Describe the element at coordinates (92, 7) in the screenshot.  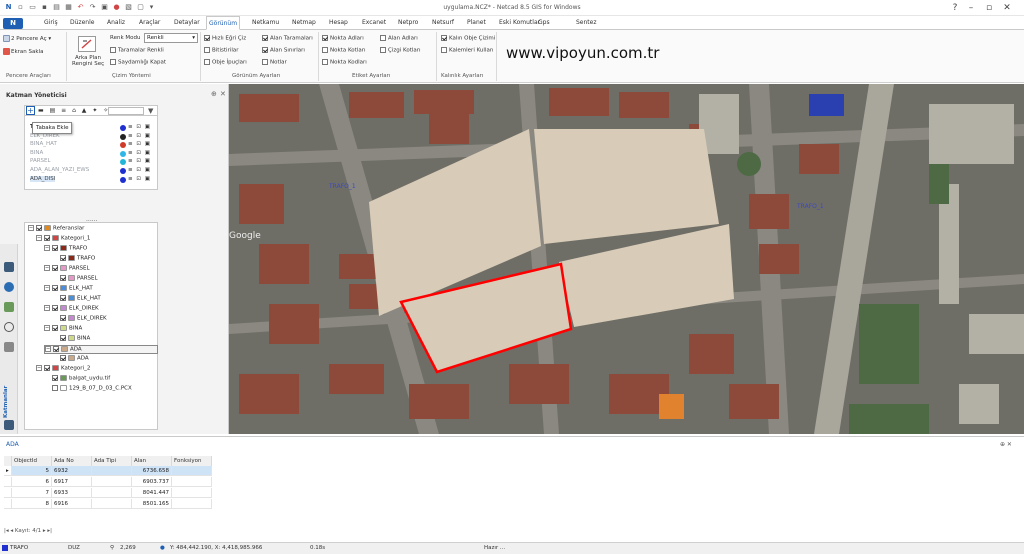
I see `redo-icon: ↷` at that location.